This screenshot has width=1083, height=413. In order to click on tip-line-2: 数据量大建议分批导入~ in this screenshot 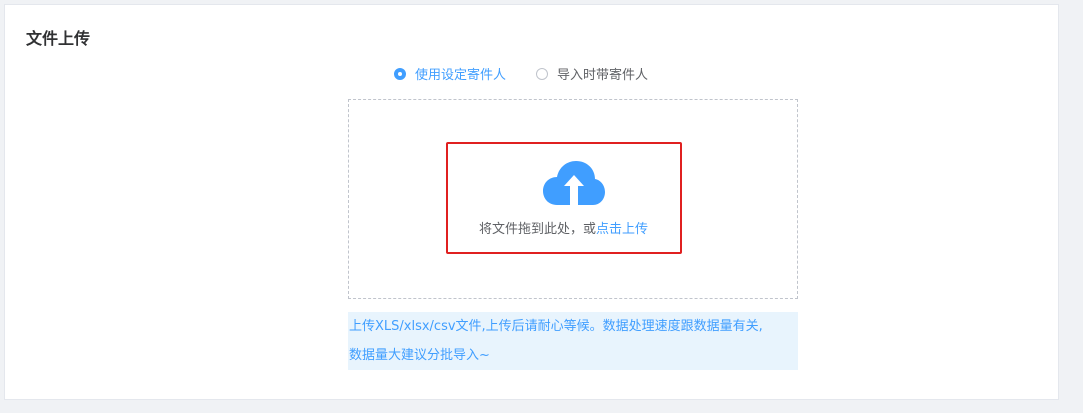, I will do `click(419, 355)`.